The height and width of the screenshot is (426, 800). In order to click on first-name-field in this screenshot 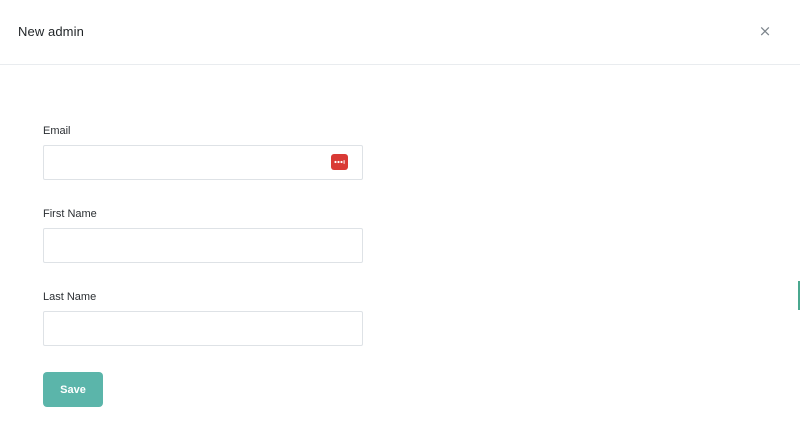, I will do `click(203, 245)`.